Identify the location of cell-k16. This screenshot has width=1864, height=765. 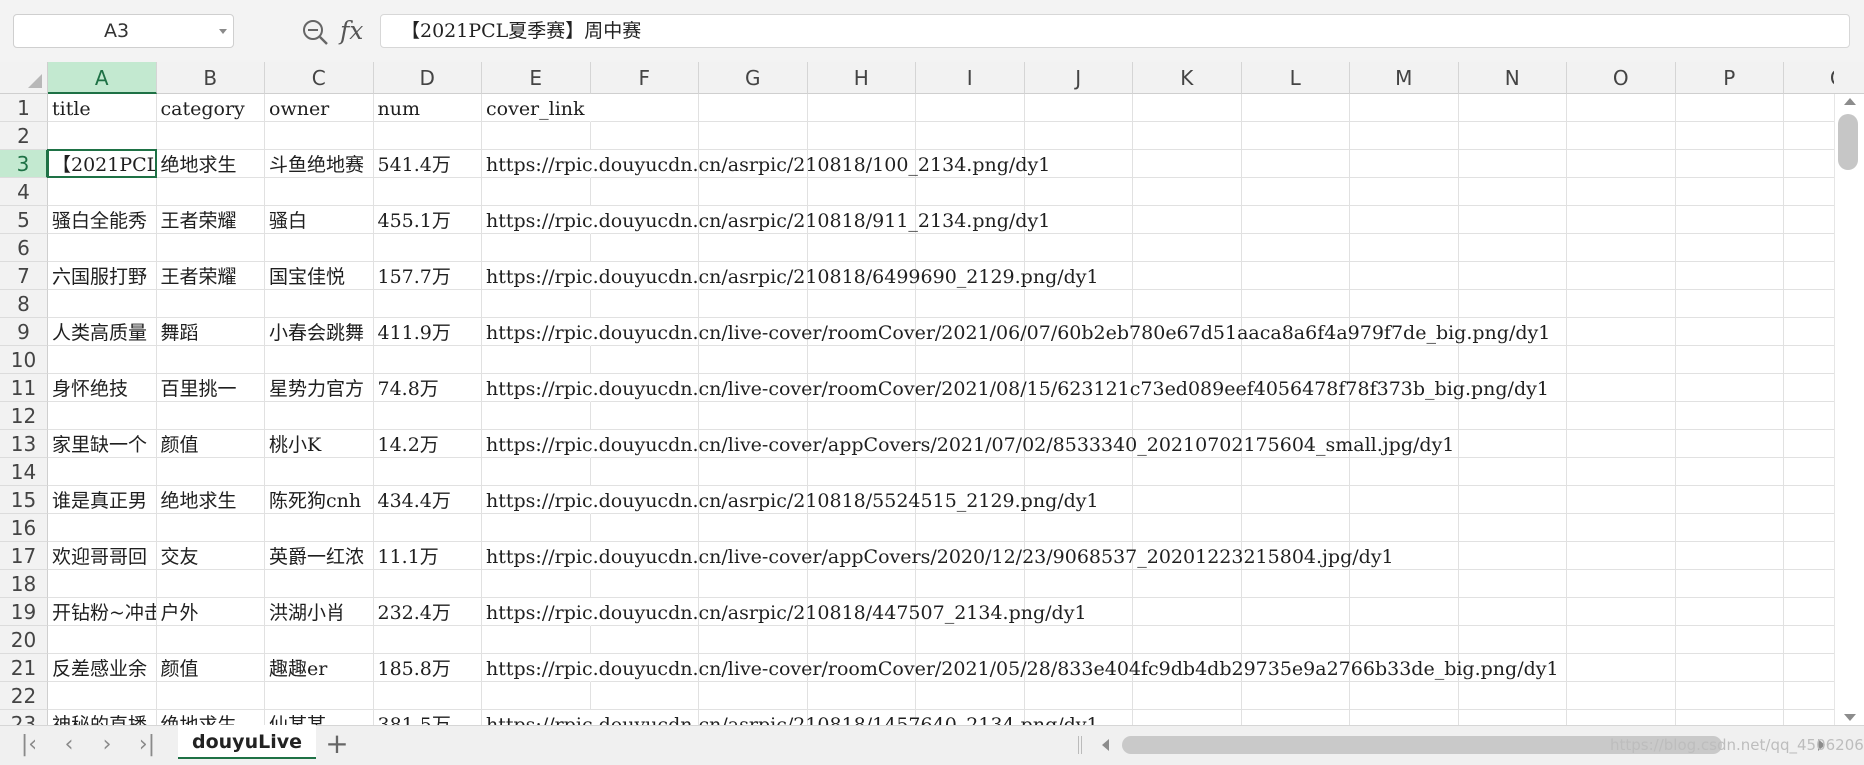
(1187, 528).